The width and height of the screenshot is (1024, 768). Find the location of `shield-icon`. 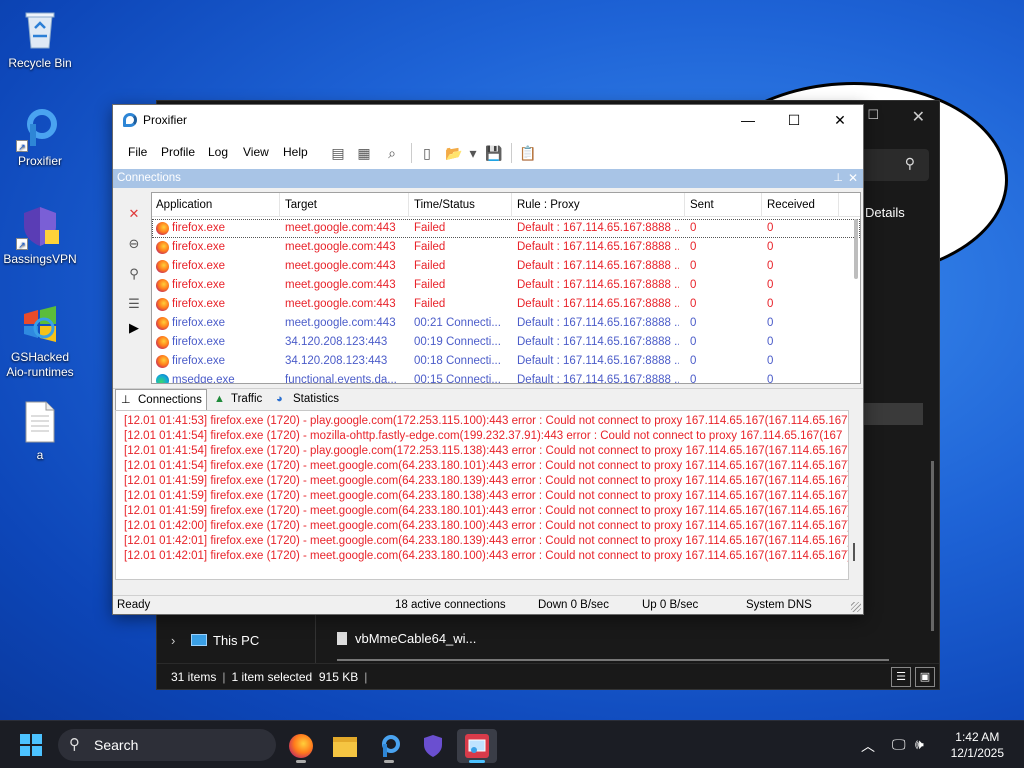

shield-icon is located at coordinates (433, 746).